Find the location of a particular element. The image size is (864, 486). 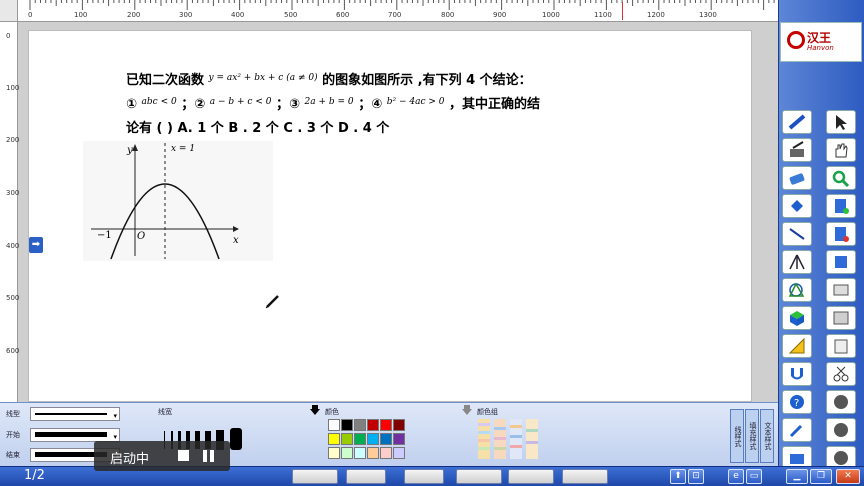

conclusion-2-num: ；② is located at coordinates (193, 104).